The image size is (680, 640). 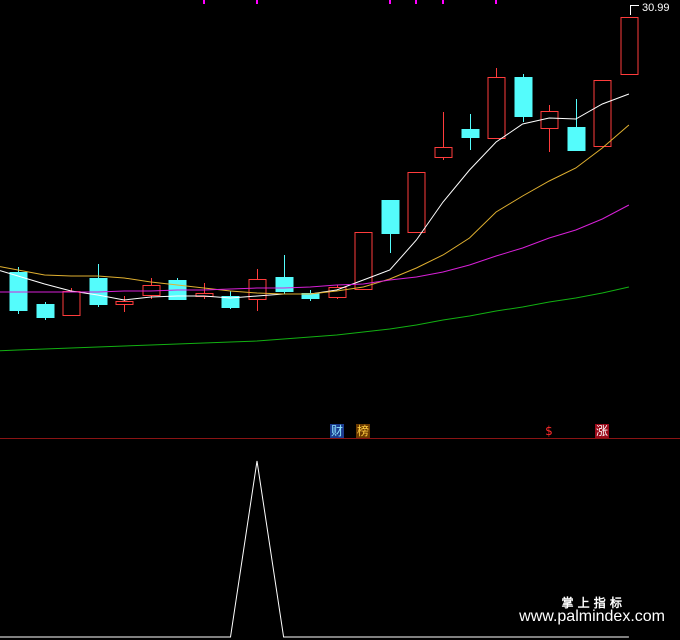 I want to click on top-markers-group, so click(x=350, y=2).